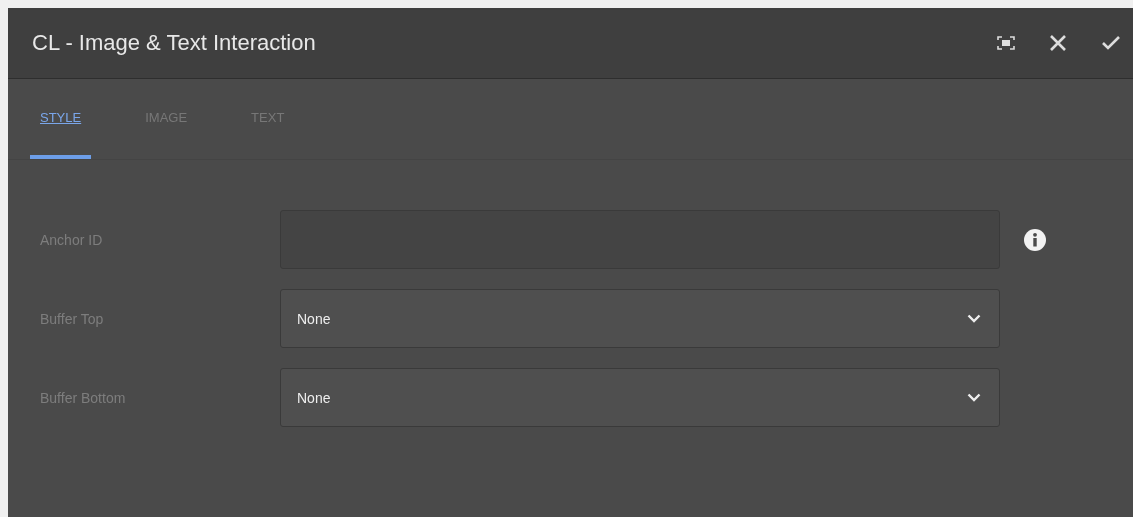 The image size is (1133, 517). Describe the element at coordinates (1111, 43) in the screenshot. I see `checkmark-icon` at that location.